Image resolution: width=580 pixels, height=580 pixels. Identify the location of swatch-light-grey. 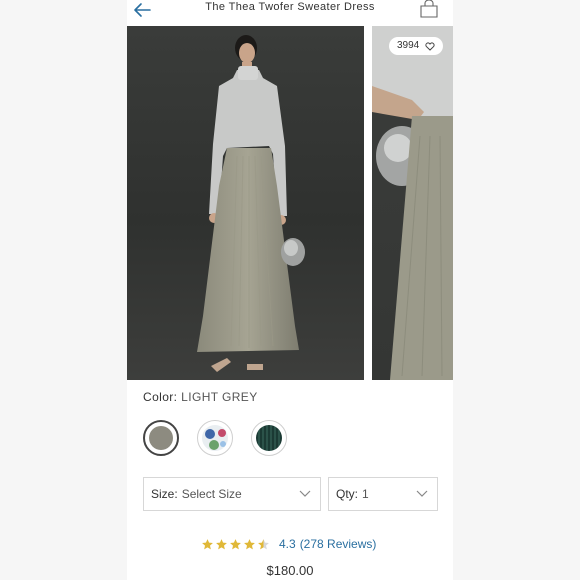
(161, 438).